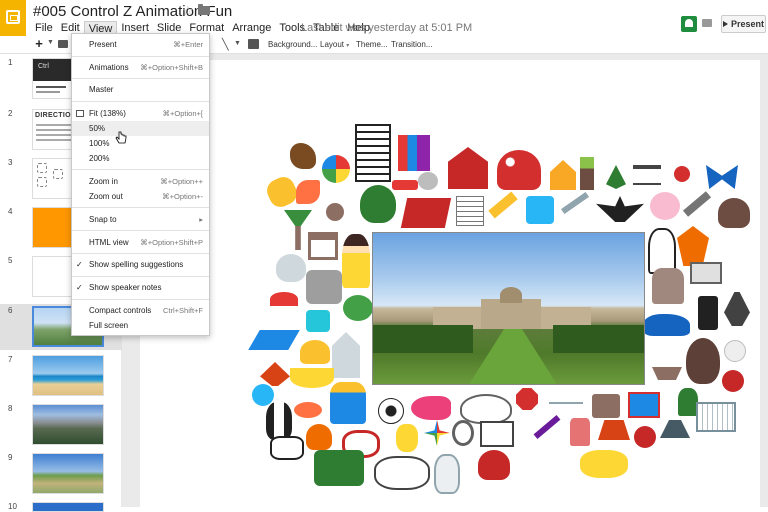 The width and height of the screenshot is (768, 512). Describe the element at coordinates (181, 181) in the screenshot. I see `menu-item-shortcut: ⌘+Option++` at that location.